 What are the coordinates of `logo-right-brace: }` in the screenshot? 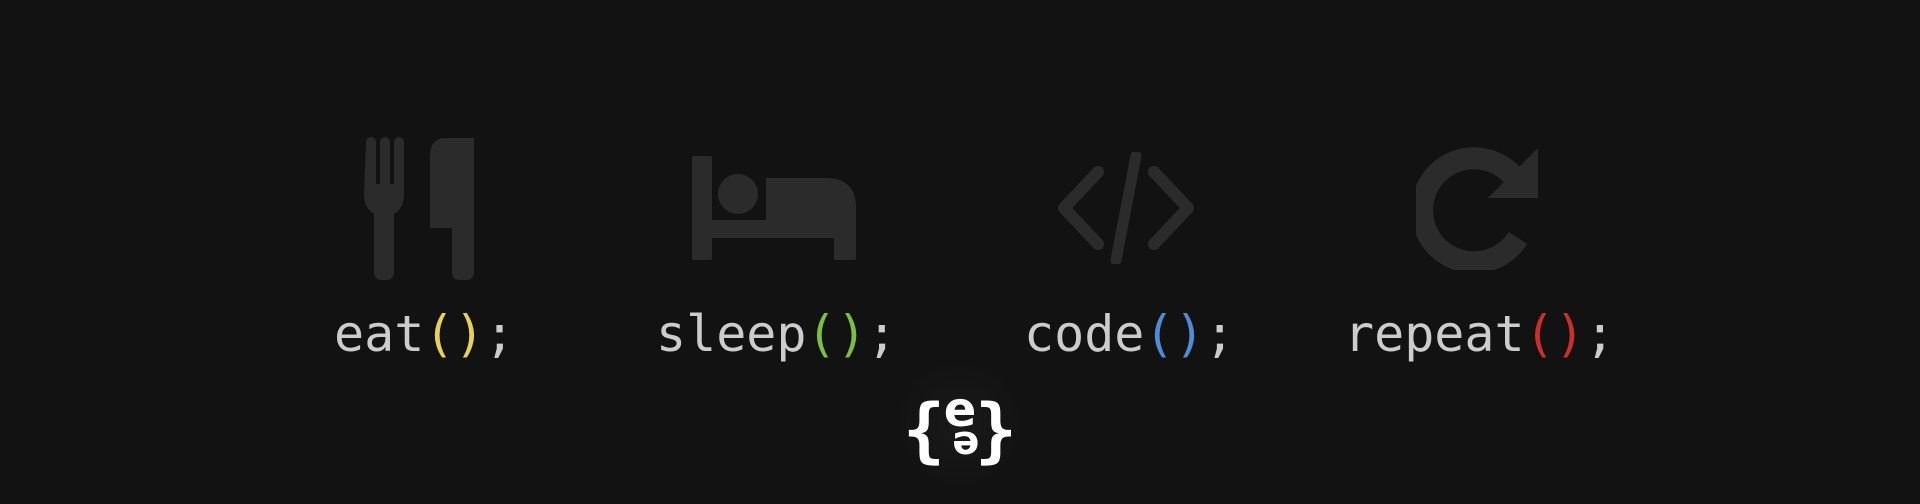 It's located at (996, 430).